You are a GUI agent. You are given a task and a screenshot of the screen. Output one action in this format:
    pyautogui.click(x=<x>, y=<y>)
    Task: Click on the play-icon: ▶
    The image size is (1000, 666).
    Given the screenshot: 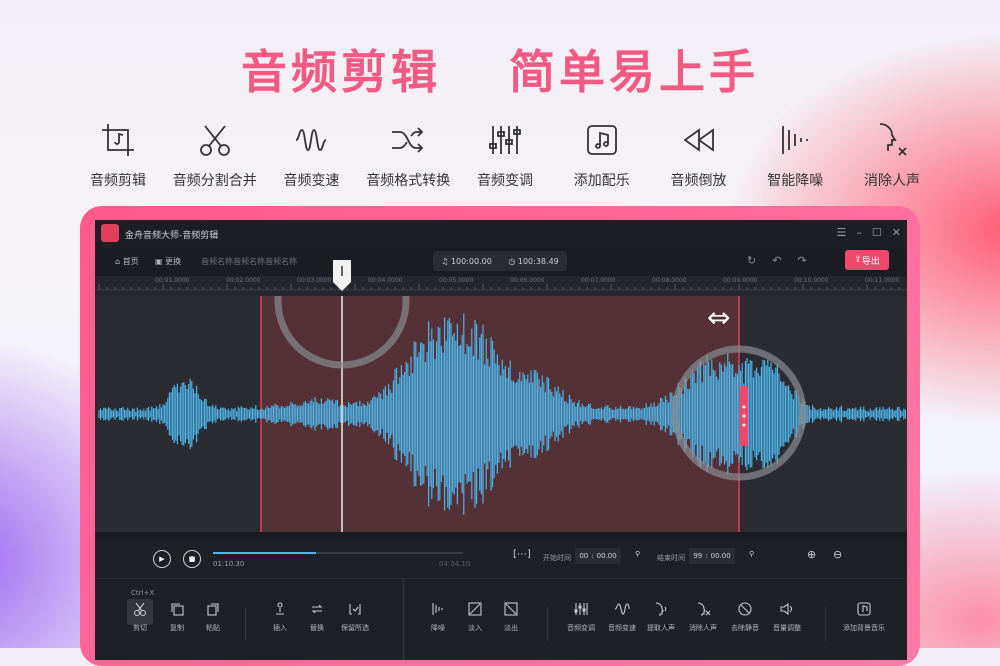 What is the action you would take?
    pyautogui.click(x=161, y=559)
    